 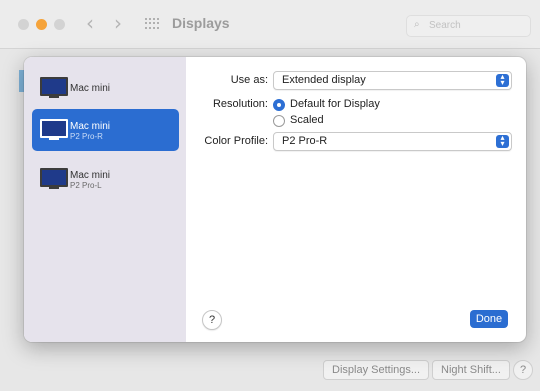 I want to click on show-all-grid-icon, so click(x=152, y=24).